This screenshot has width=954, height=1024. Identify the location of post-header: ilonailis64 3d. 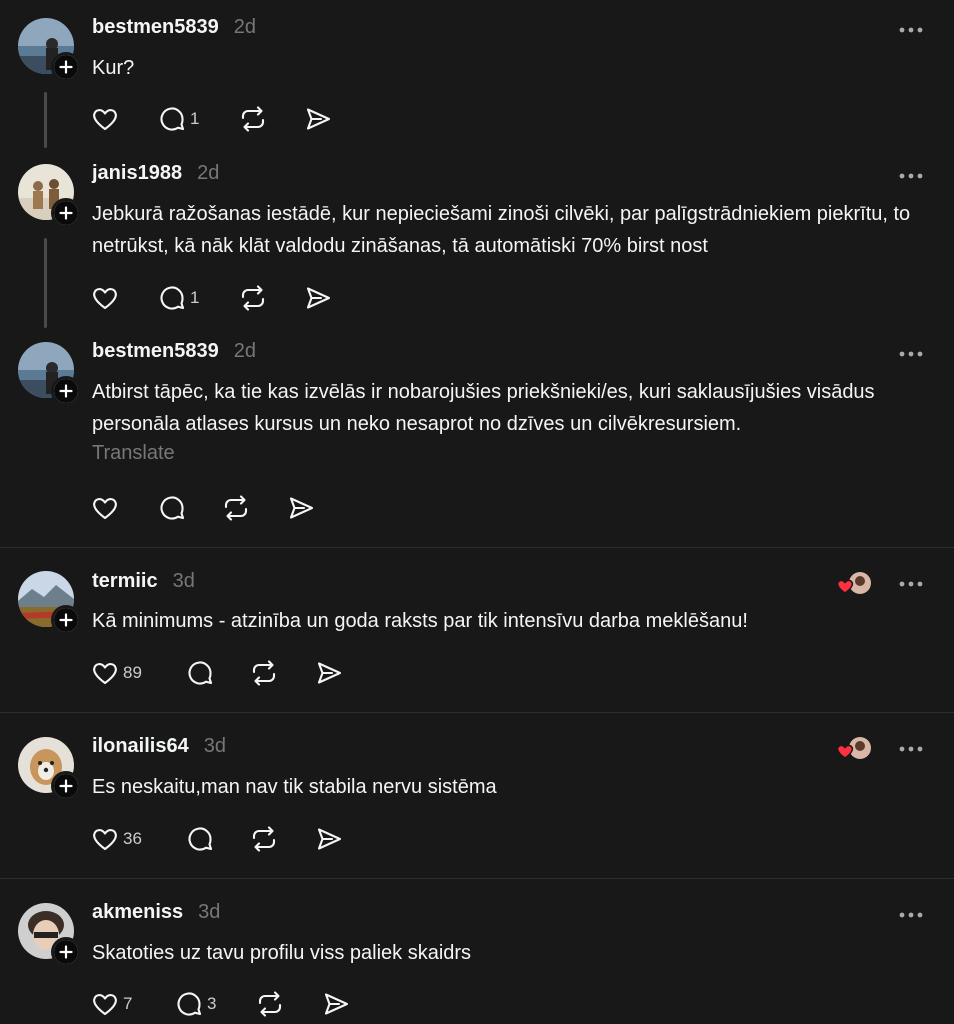
(159, 749).